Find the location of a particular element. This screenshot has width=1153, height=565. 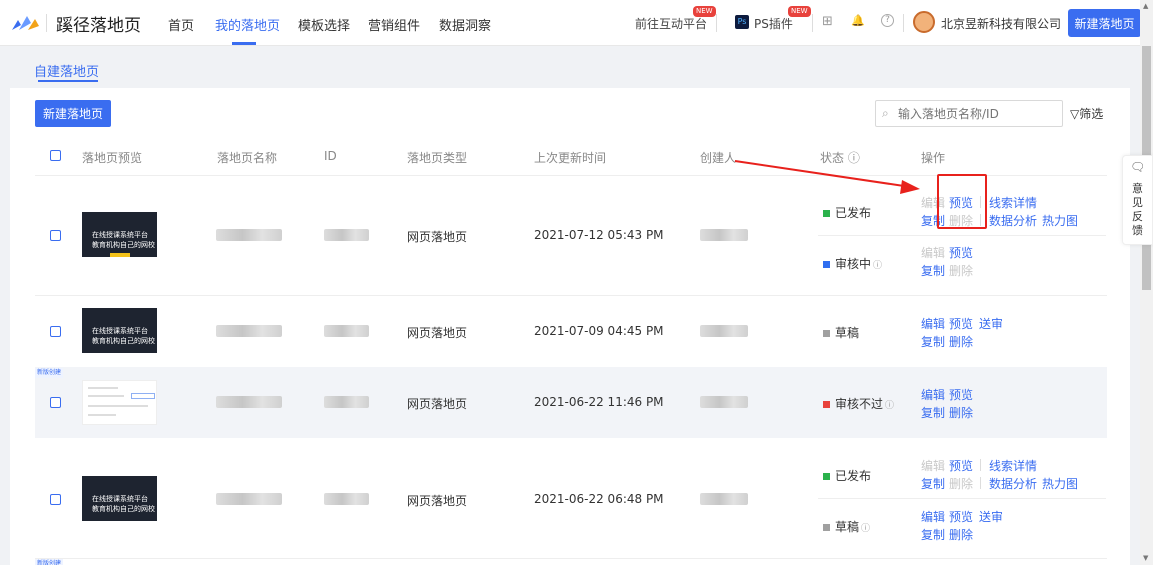

col-status: 状态 ⓘ is located at coordinates (840, 158).